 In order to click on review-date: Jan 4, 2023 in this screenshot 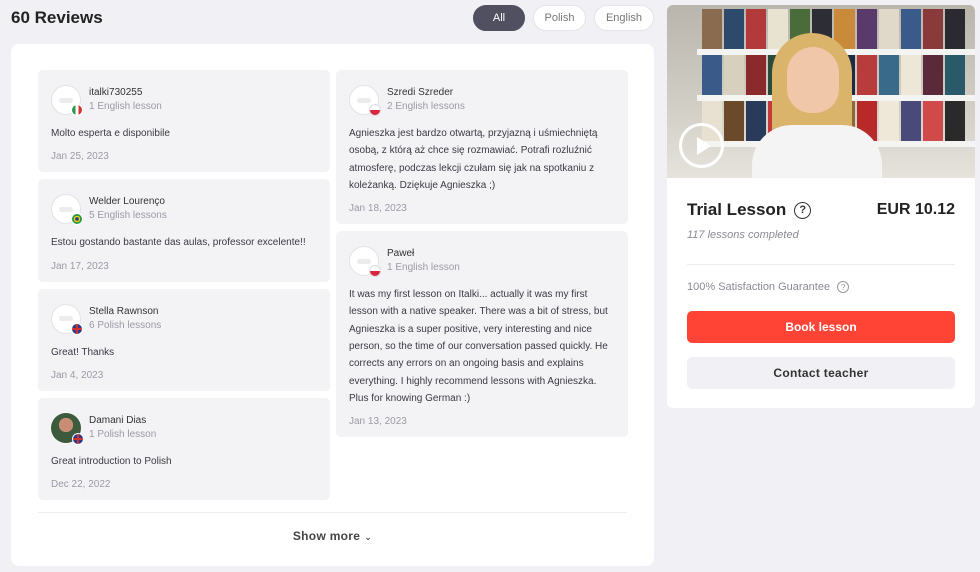, I will do `click(77, 375)`.